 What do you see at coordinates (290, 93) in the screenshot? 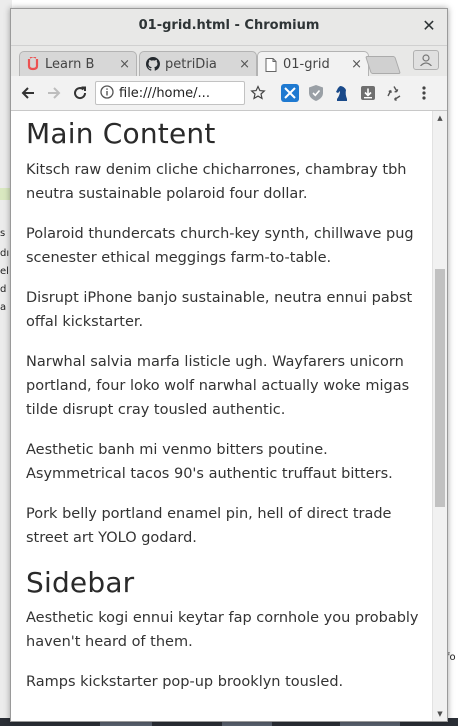
I see `extension-x-icon` at bounding box center [290, 93].